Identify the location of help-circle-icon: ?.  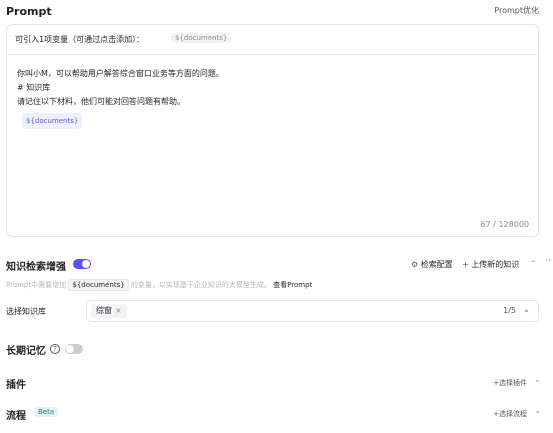
(55, 349).